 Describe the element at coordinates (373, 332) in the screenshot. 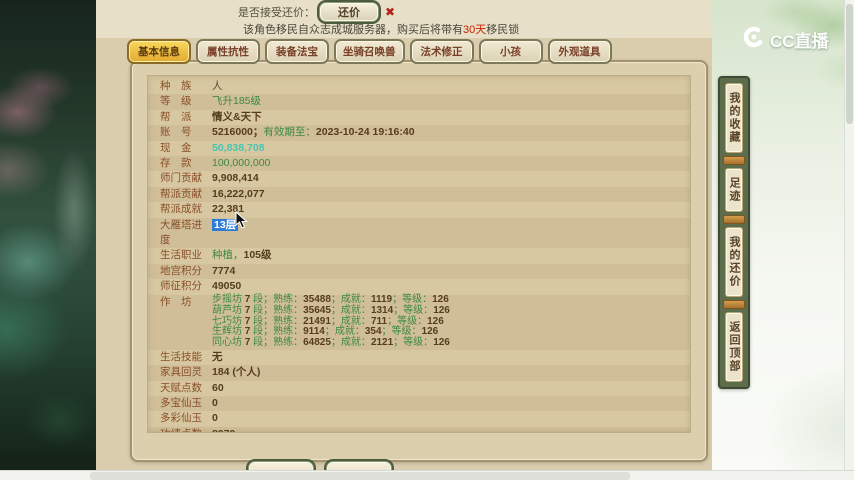

I see `value-segment: 354` at that location.